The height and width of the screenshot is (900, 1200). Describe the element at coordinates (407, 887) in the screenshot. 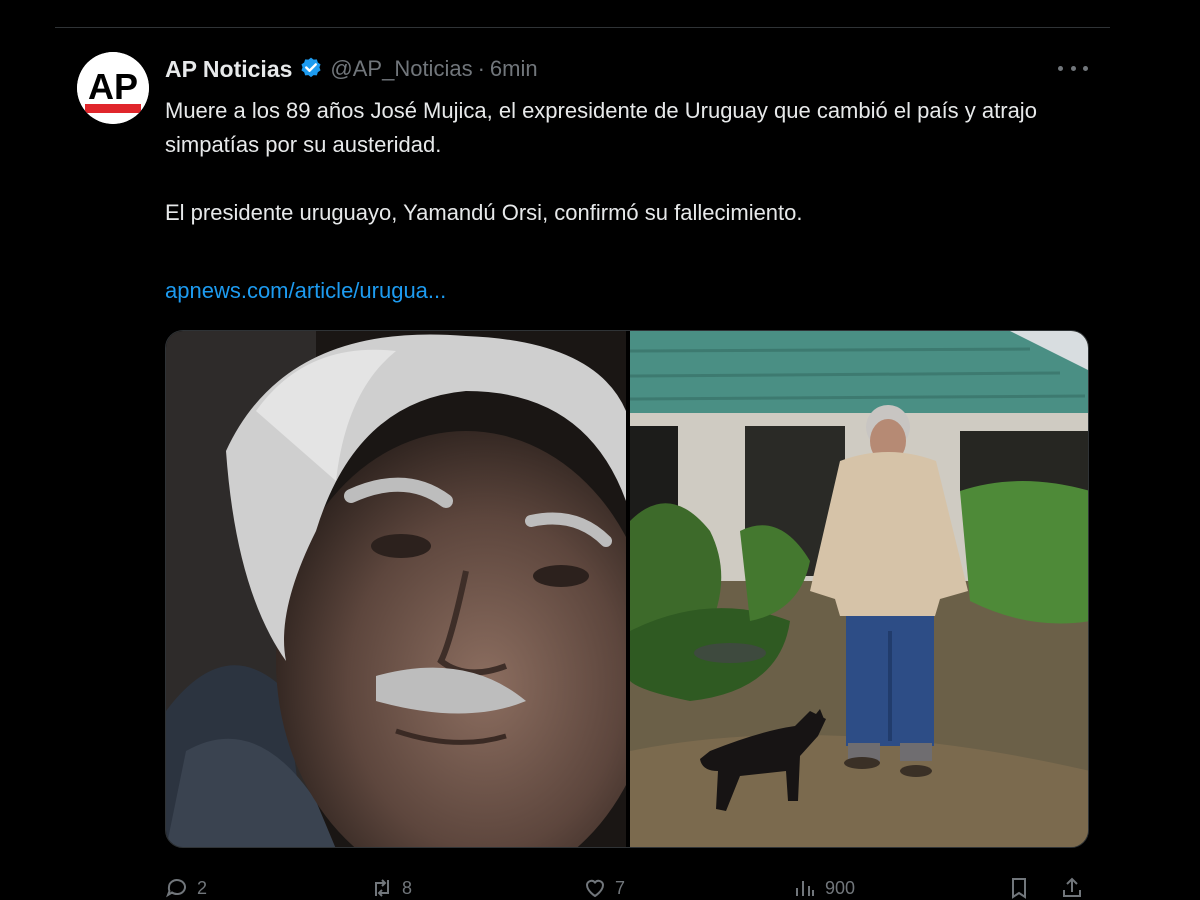

I see `retweet-count: 8` at that location.